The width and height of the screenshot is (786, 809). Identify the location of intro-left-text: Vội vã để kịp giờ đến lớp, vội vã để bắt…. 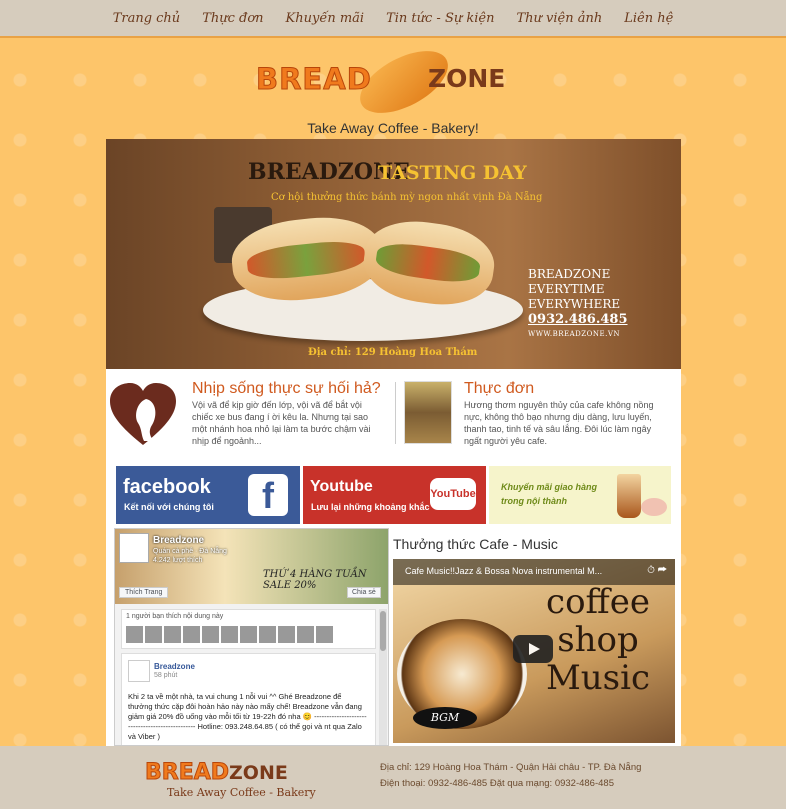
(281, 423).